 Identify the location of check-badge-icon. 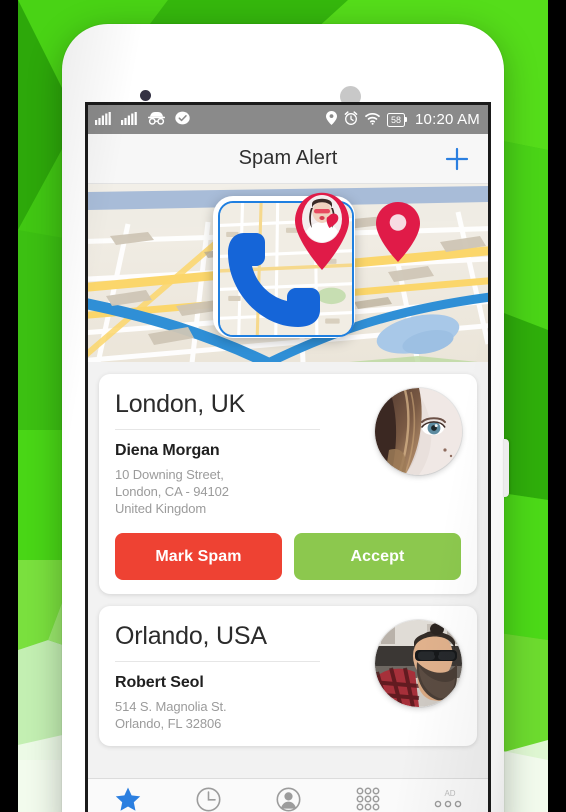
(182, 119).